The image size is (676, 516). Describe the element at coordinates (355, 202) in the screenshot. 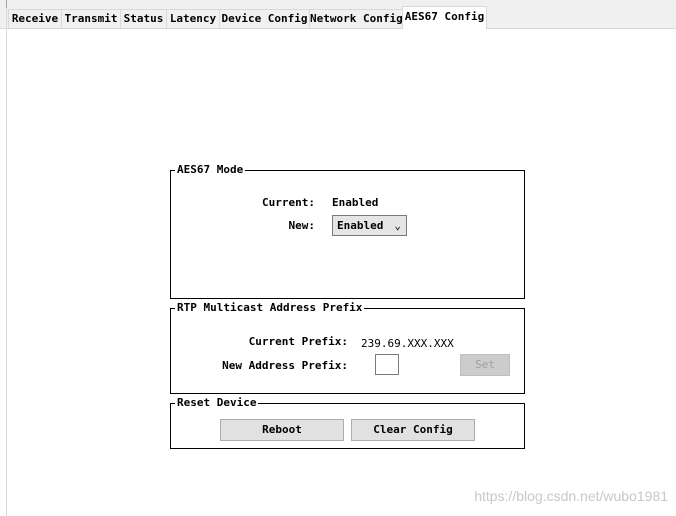

I see `current-mode-value: Enabled` at that location.